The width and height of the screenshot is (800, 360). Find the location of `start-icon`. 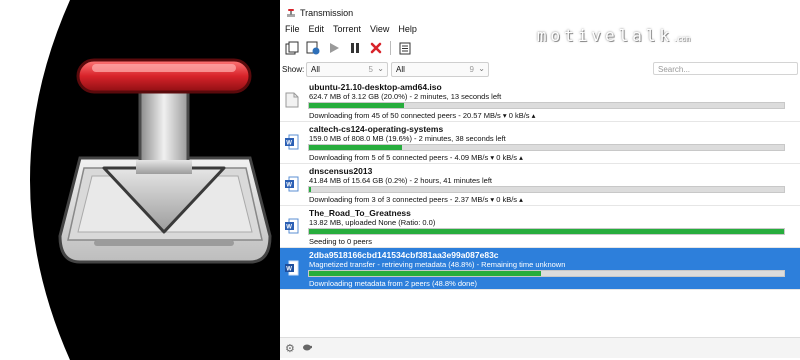

start-icon is located at coordinates (334, 48).